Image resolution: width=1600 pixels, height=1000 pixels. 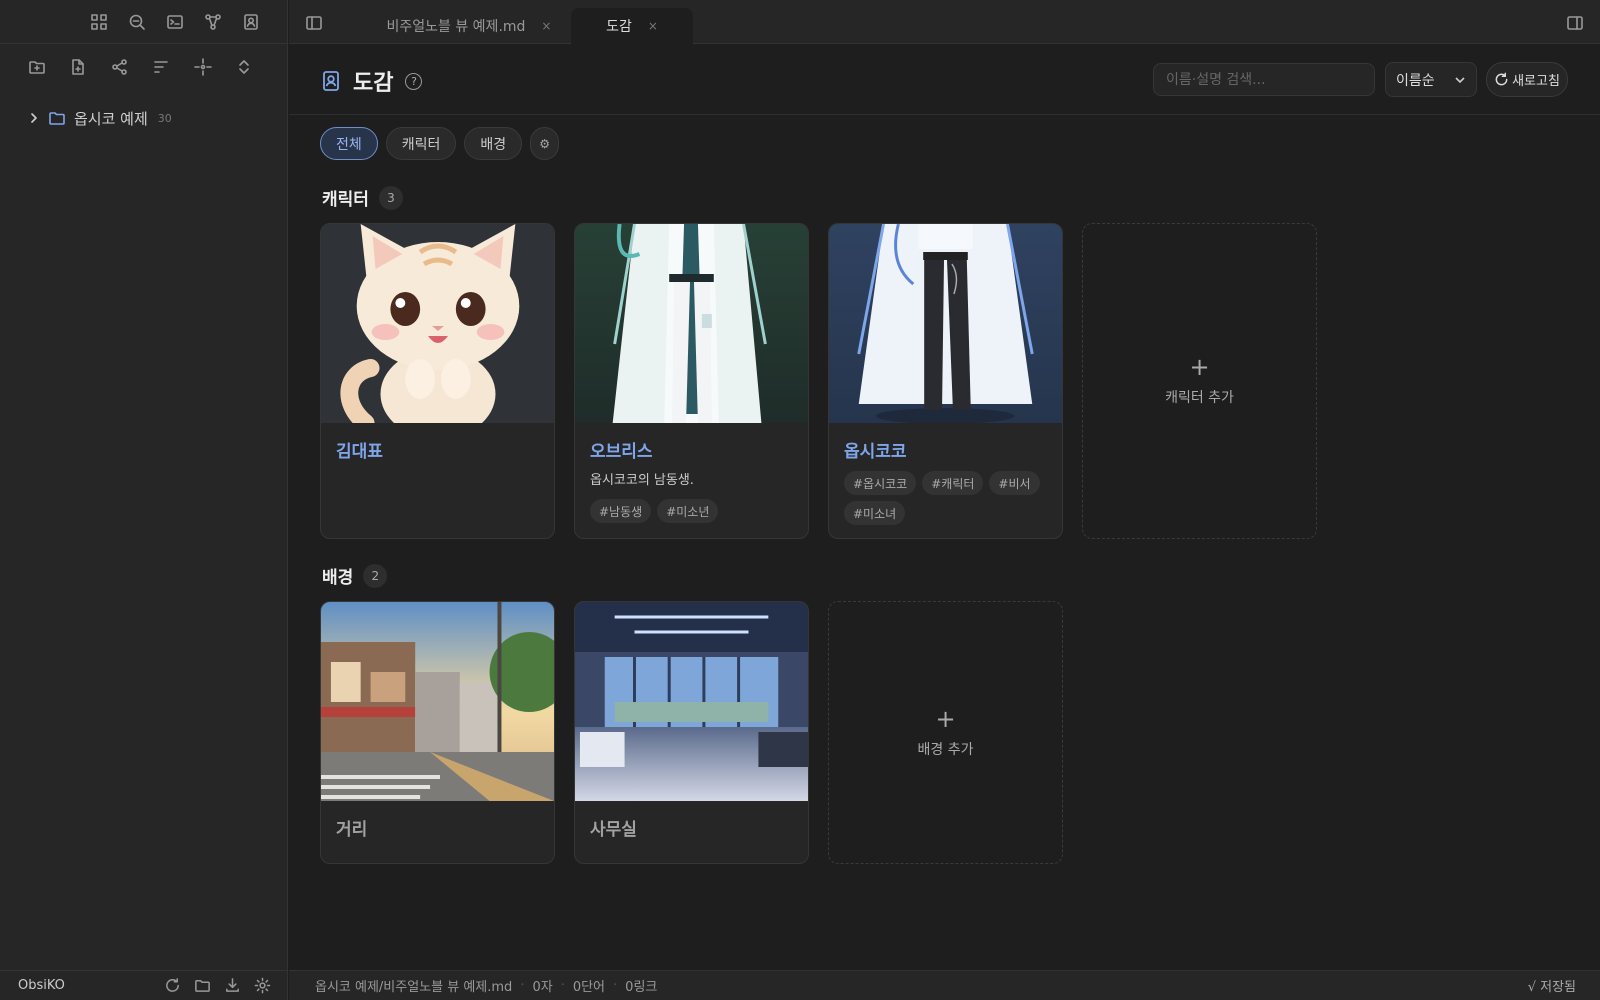 I want to click on tag: #남동생, so click(x=621, y=511).